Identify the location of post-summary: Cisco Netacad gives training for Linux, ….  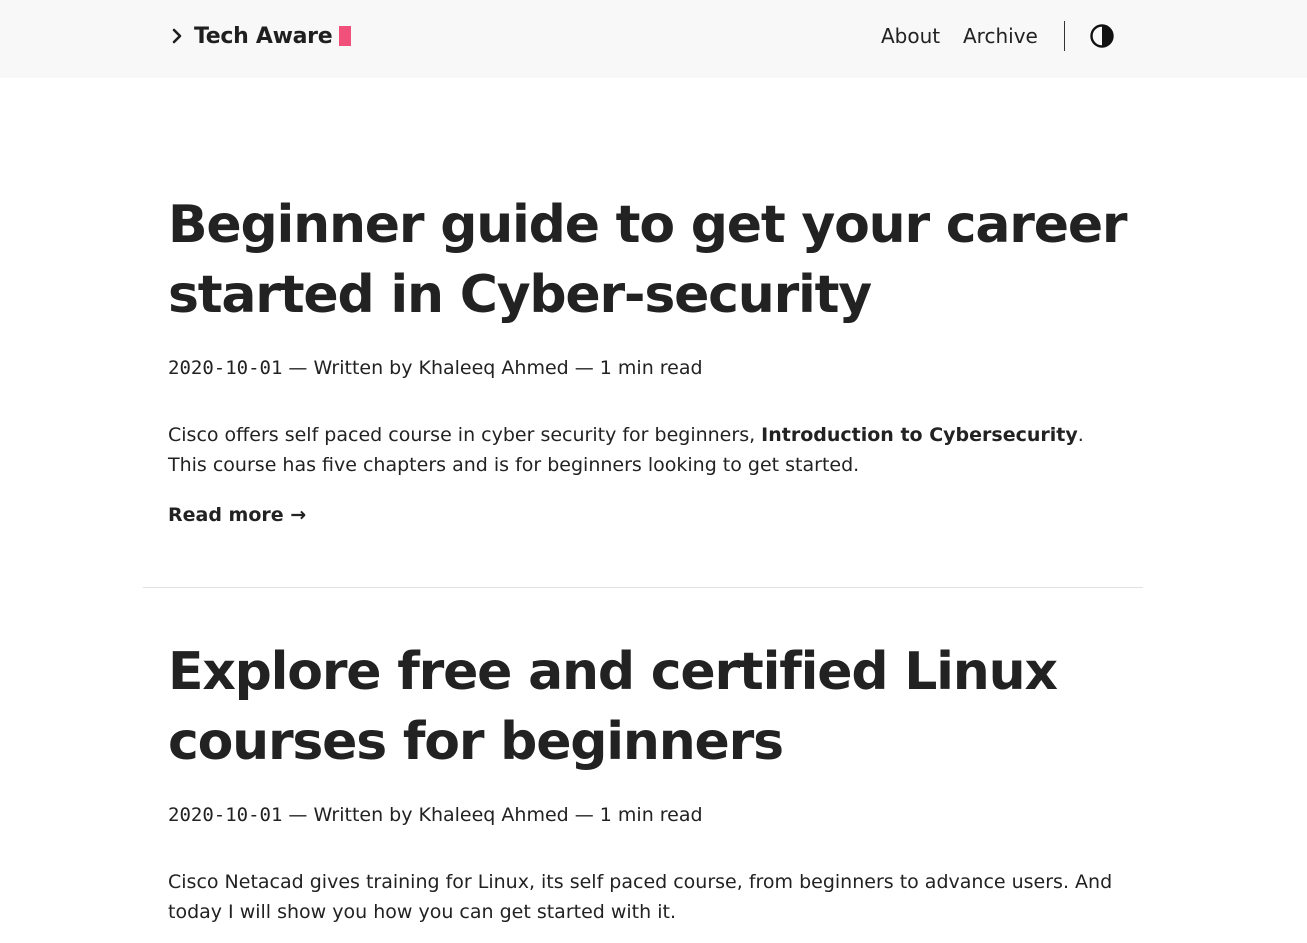
(640, 897).